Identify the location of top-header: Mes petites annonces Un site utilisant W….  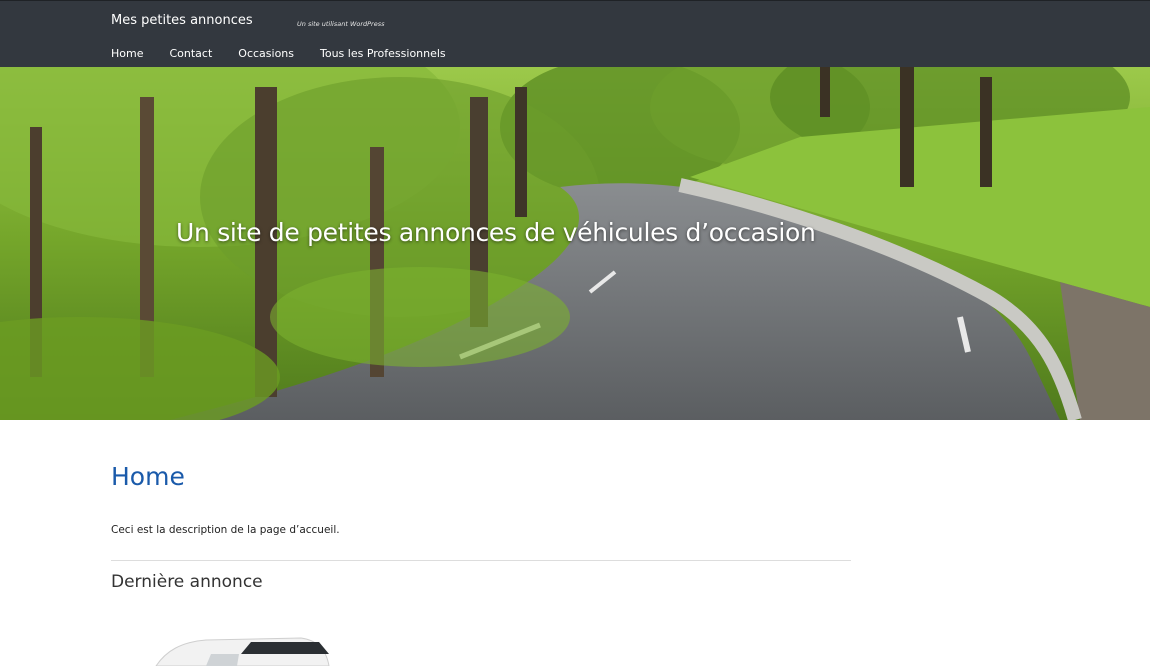
(575, 33).